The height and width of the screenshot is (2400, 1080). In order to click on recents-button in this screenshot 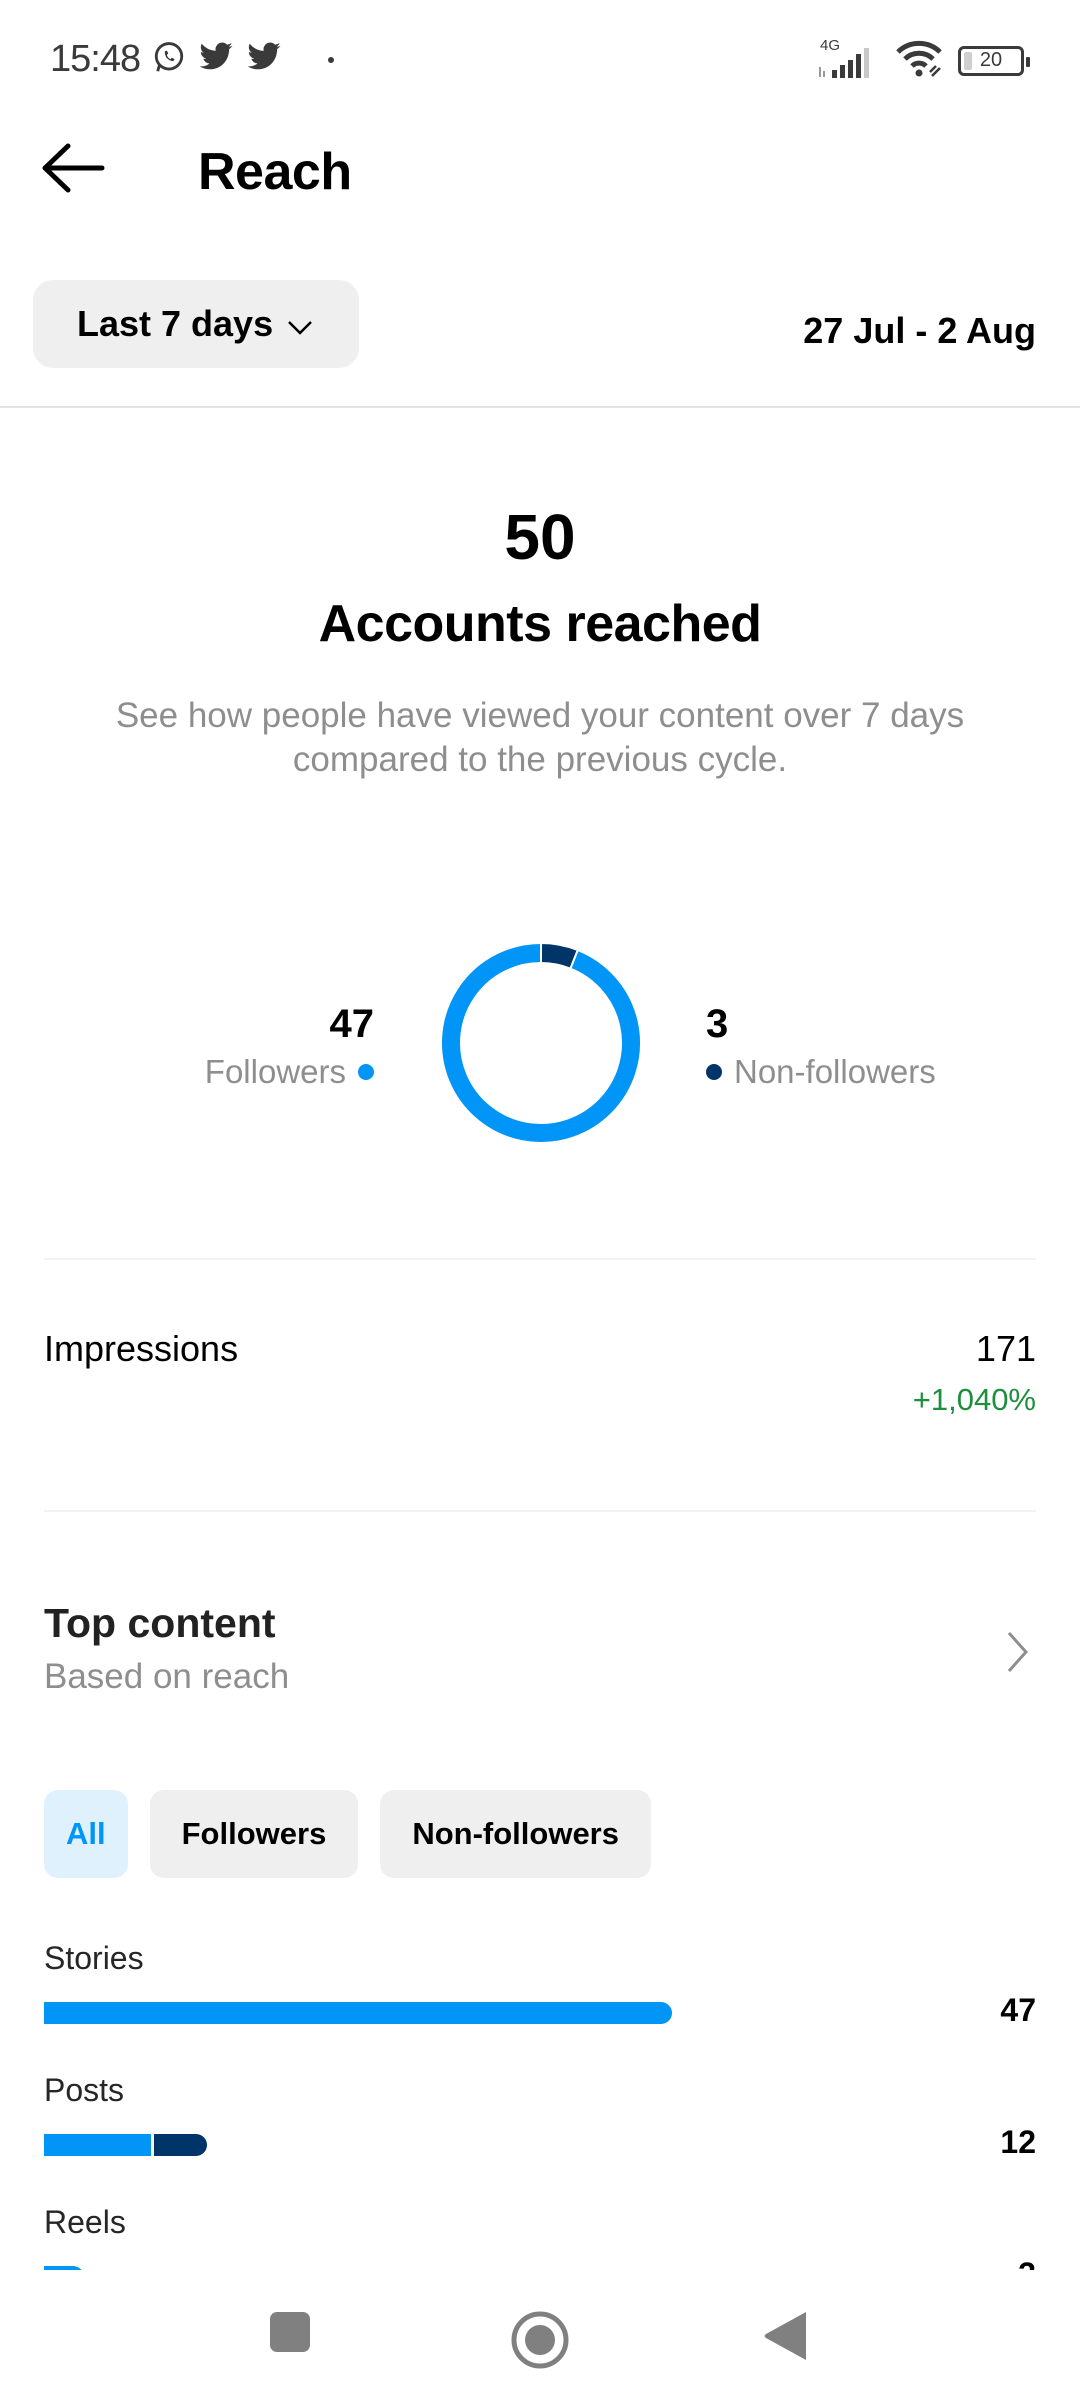, I will do `click(290, 2334)`.